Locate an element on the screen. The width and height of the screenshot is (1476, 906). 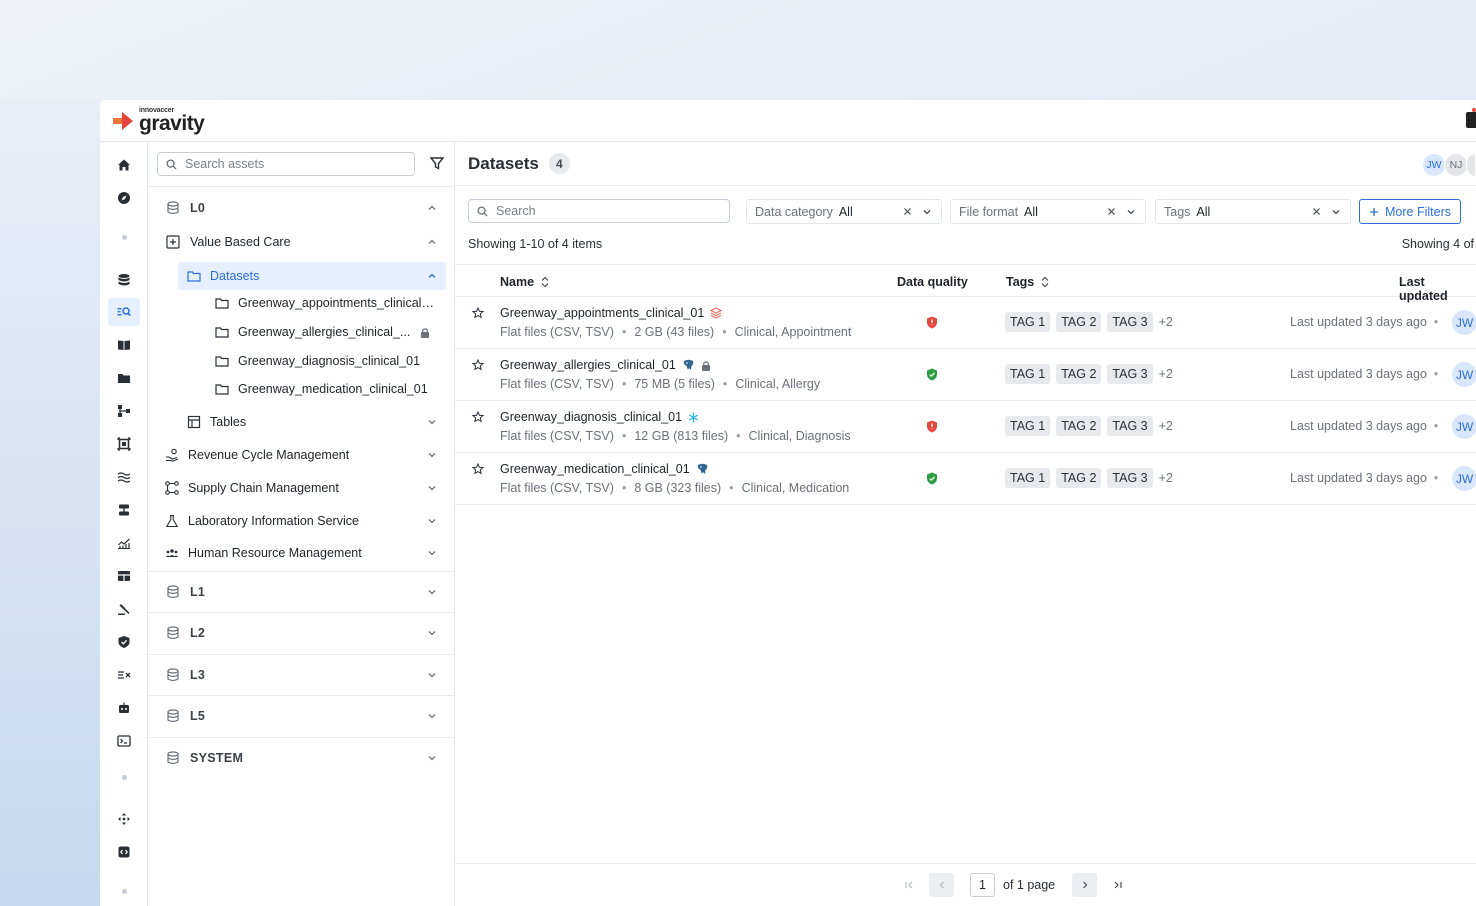
tree-domain-value-based-care: Value Based Care is located at coordinates (301, 242).